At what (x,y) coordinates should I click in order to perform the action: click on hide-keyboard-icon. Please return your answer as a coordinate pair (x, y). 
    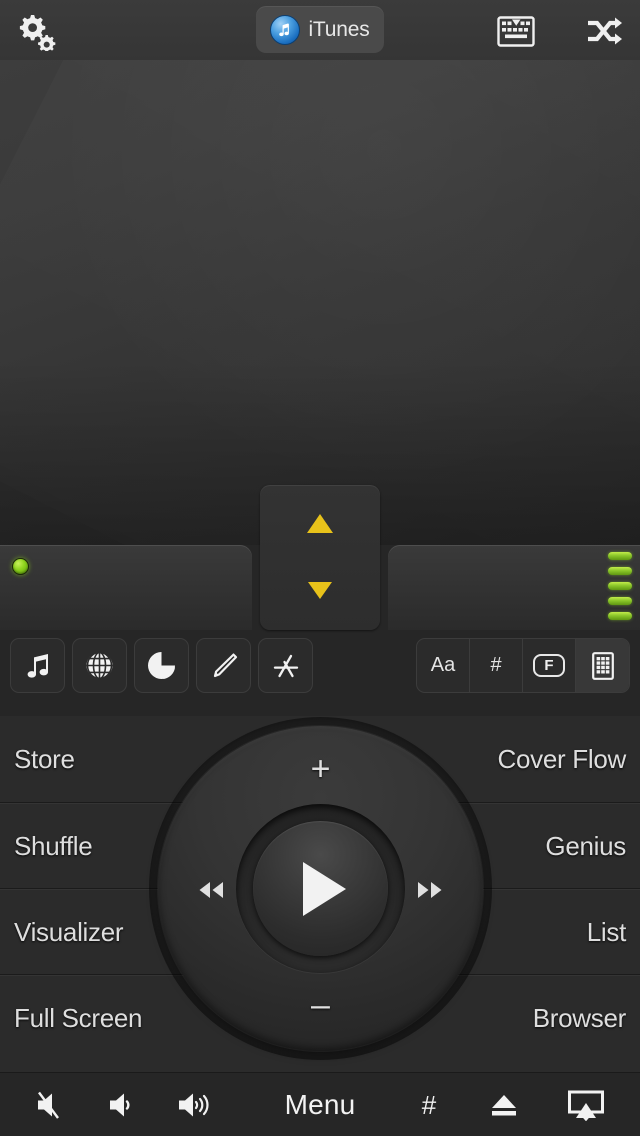
    Looking at the image, I should click on (516, 31).